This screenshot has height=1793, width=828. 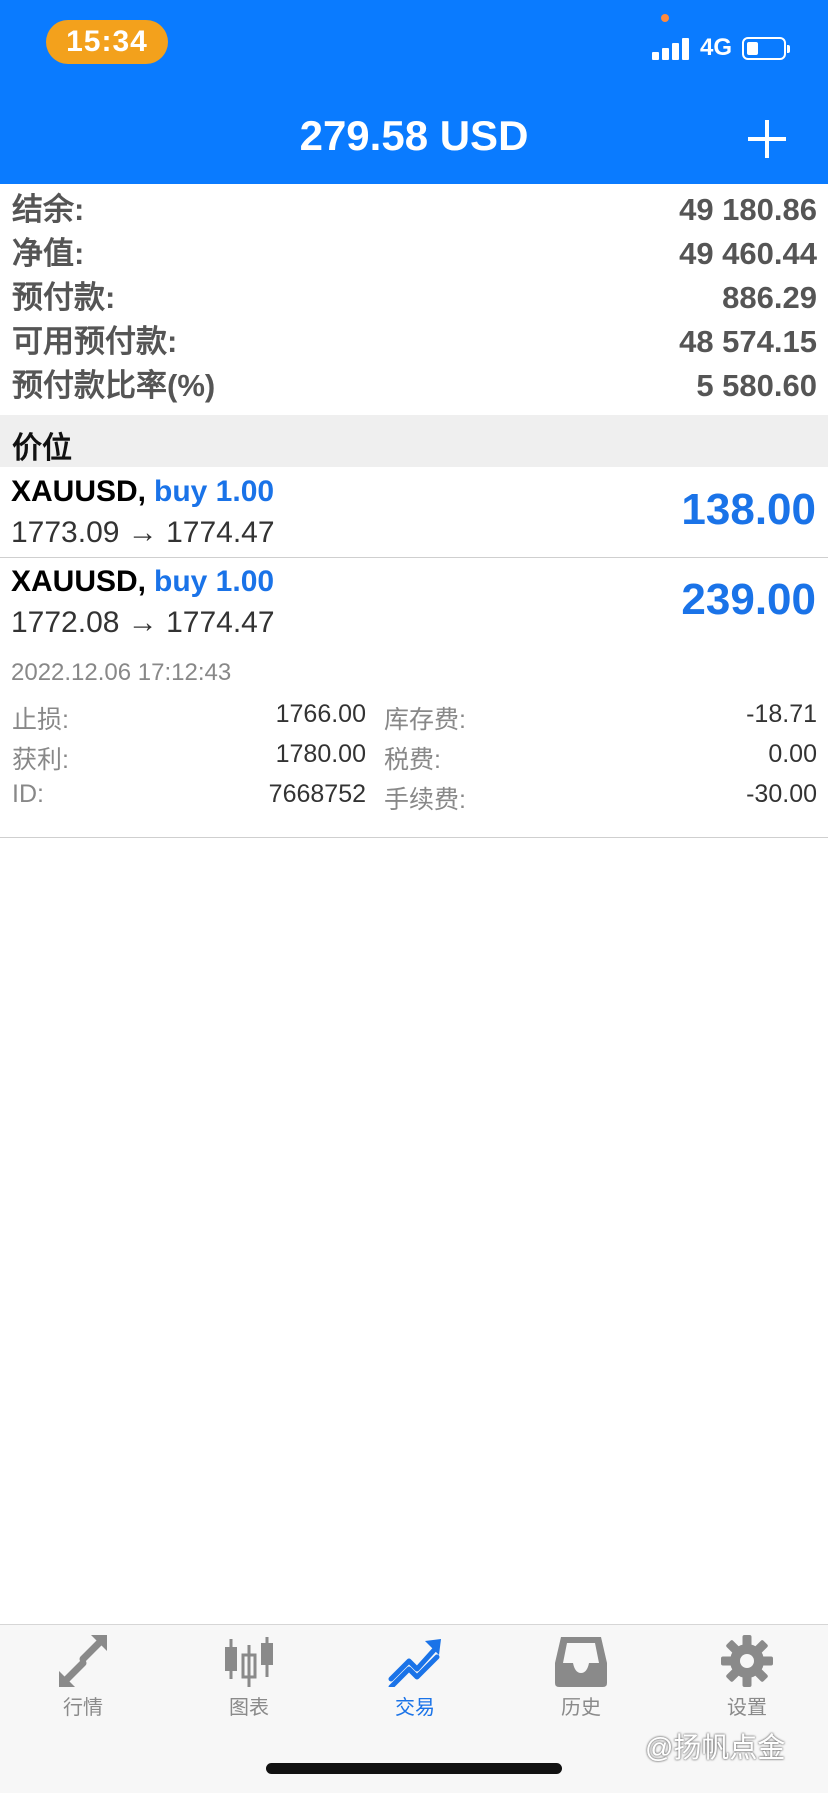 What do you see at coordinates (673, 48) in the screenshot?
I see `signal-strength-icon` at bounding box center [673, 48].